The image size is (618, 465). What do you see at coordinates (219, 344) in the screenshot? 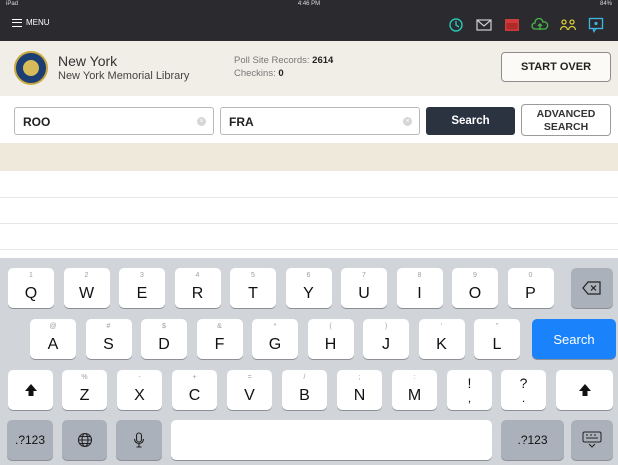
I see `key-label: F` at bounding box center [219, 344].